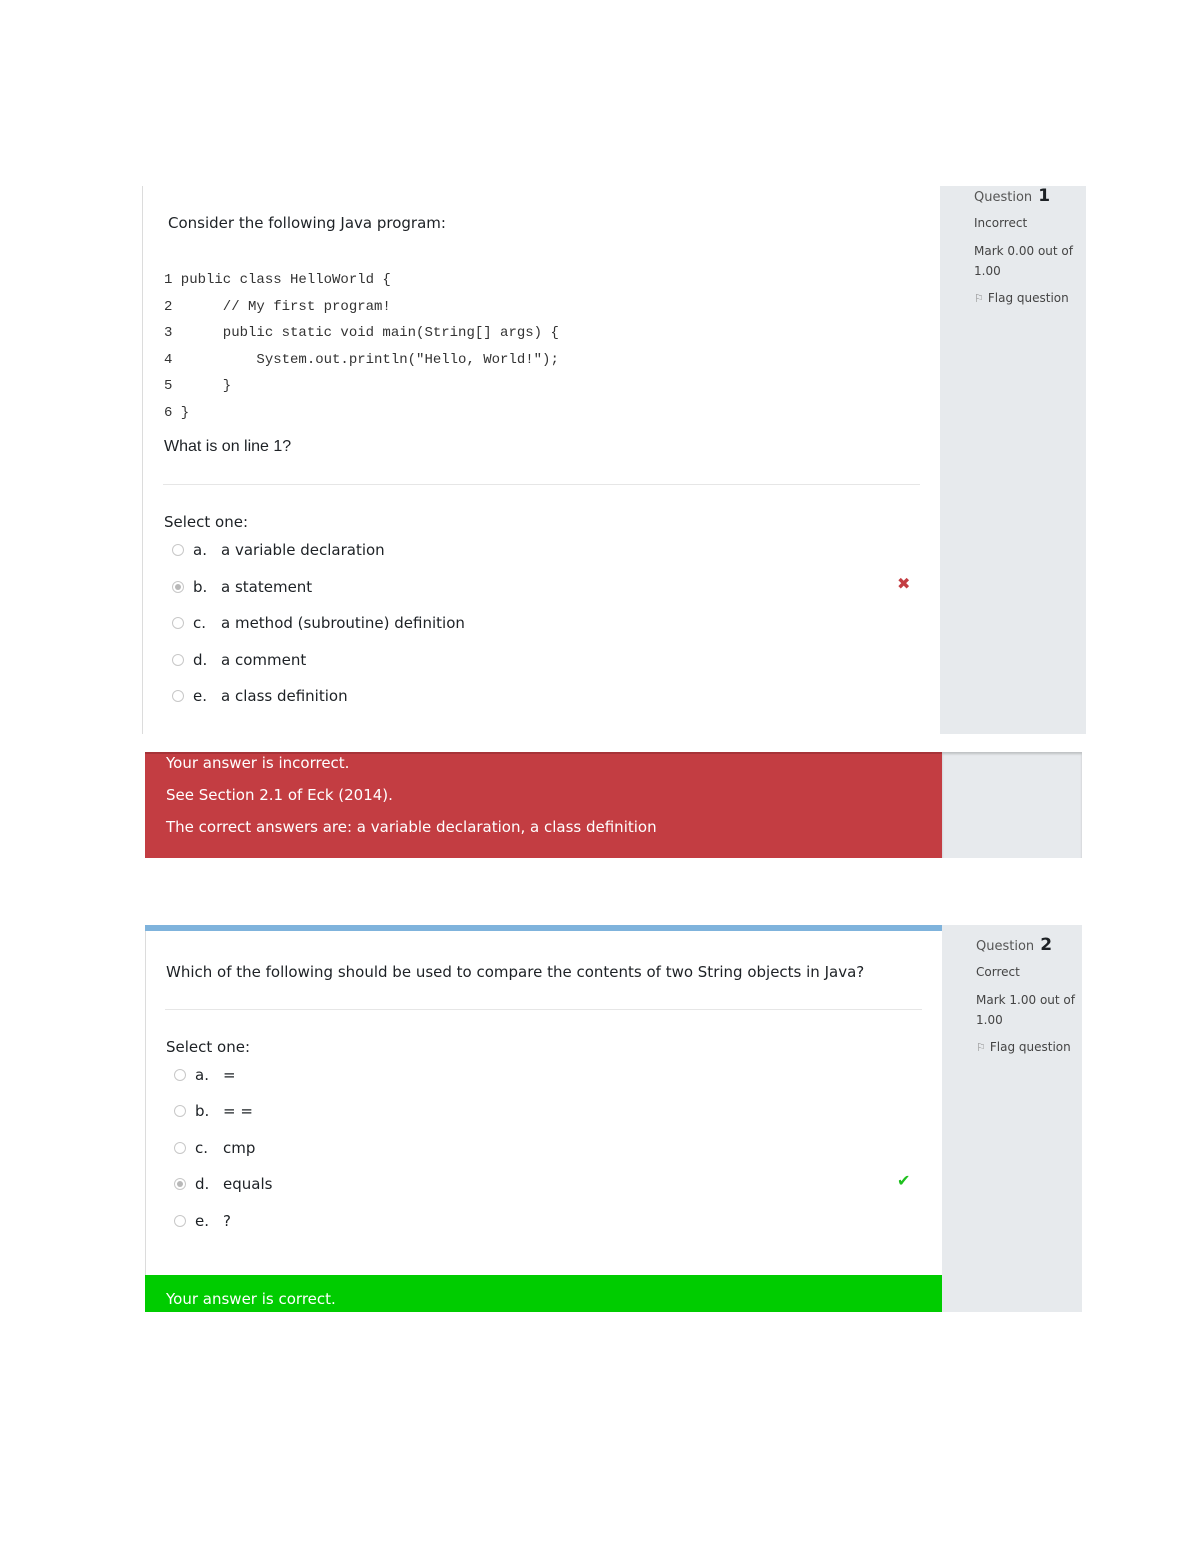 This screenshot has width=1200, height=1553. I want to click on incorrect-x-icon: ✖, so click(904, 583).